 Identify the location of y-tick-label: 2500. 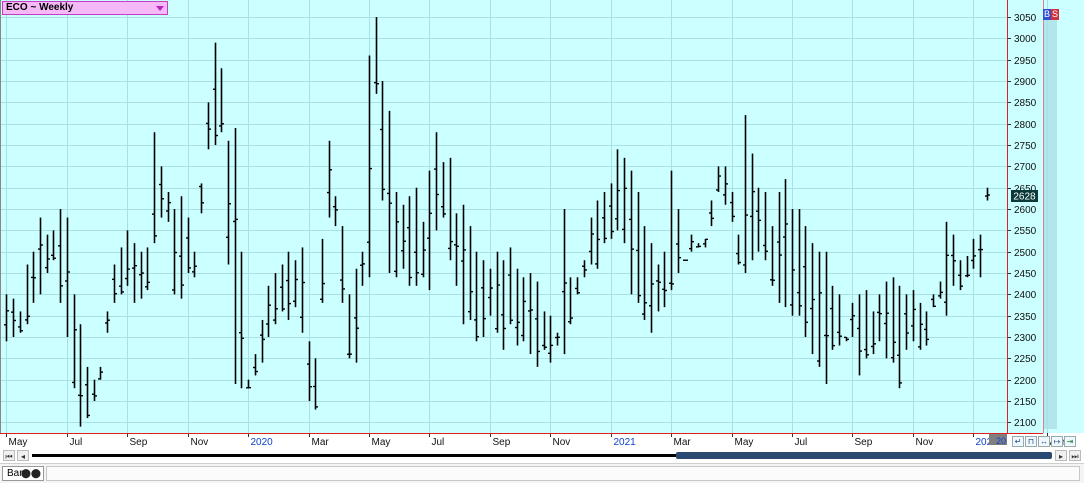
(1025, 253).